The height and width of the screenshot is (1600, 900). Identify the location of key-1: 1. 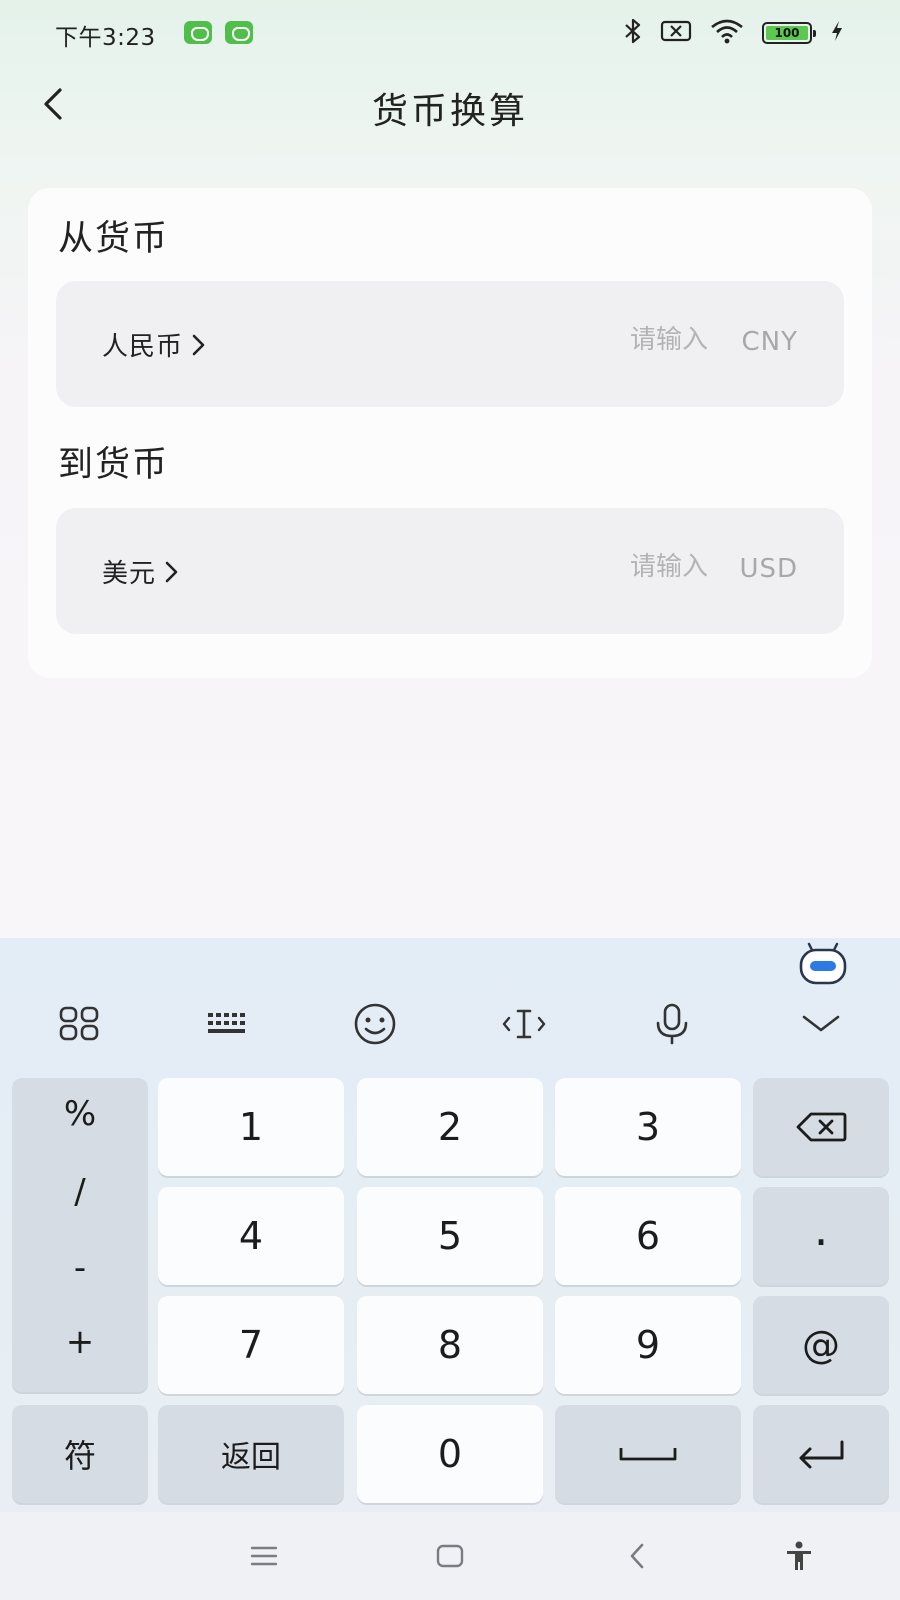
(251, 1127).